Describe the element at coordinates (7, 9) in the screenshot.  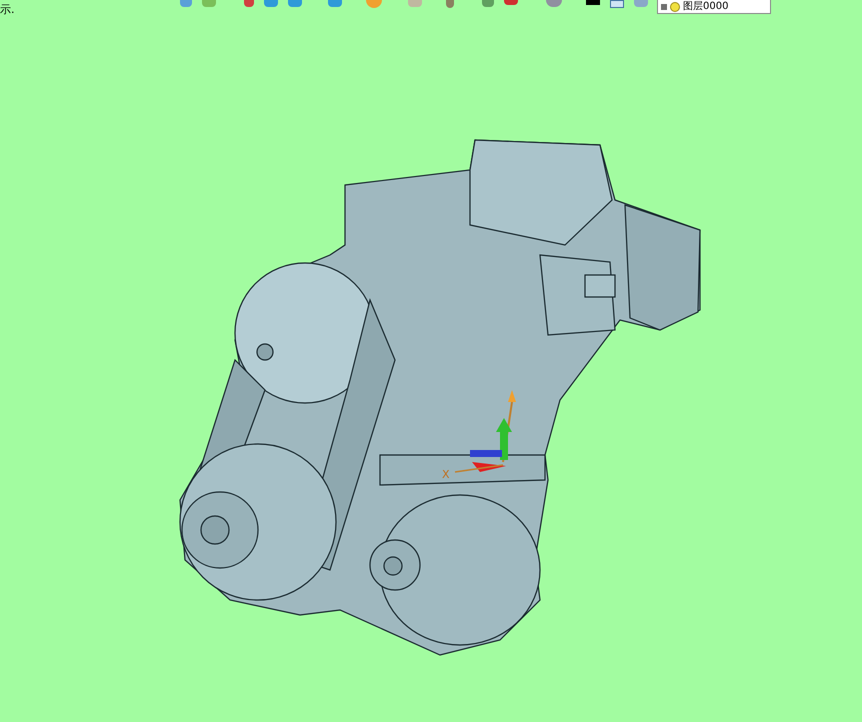
I see `status-text: 示.` at that location.